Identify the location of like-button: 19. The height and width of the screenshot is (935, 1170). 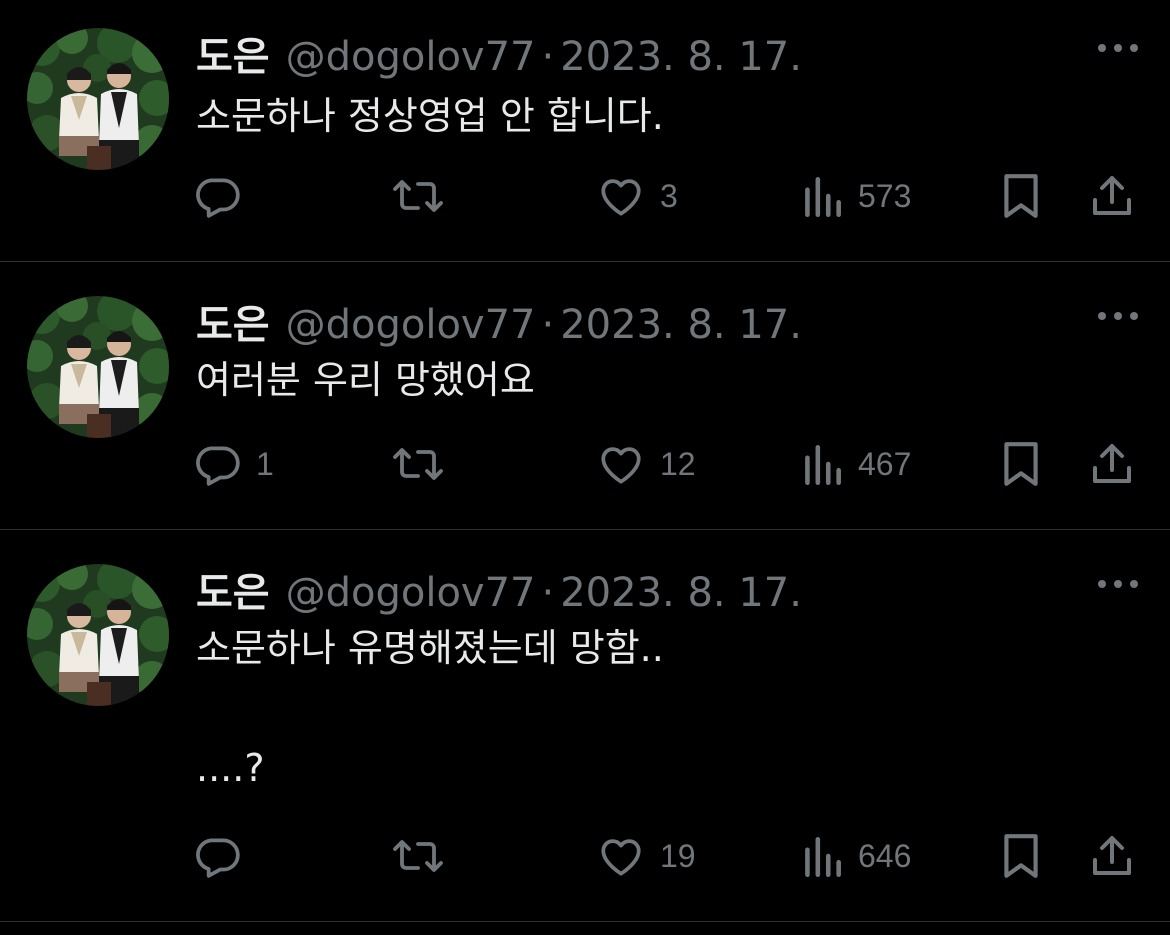
(646, 856).